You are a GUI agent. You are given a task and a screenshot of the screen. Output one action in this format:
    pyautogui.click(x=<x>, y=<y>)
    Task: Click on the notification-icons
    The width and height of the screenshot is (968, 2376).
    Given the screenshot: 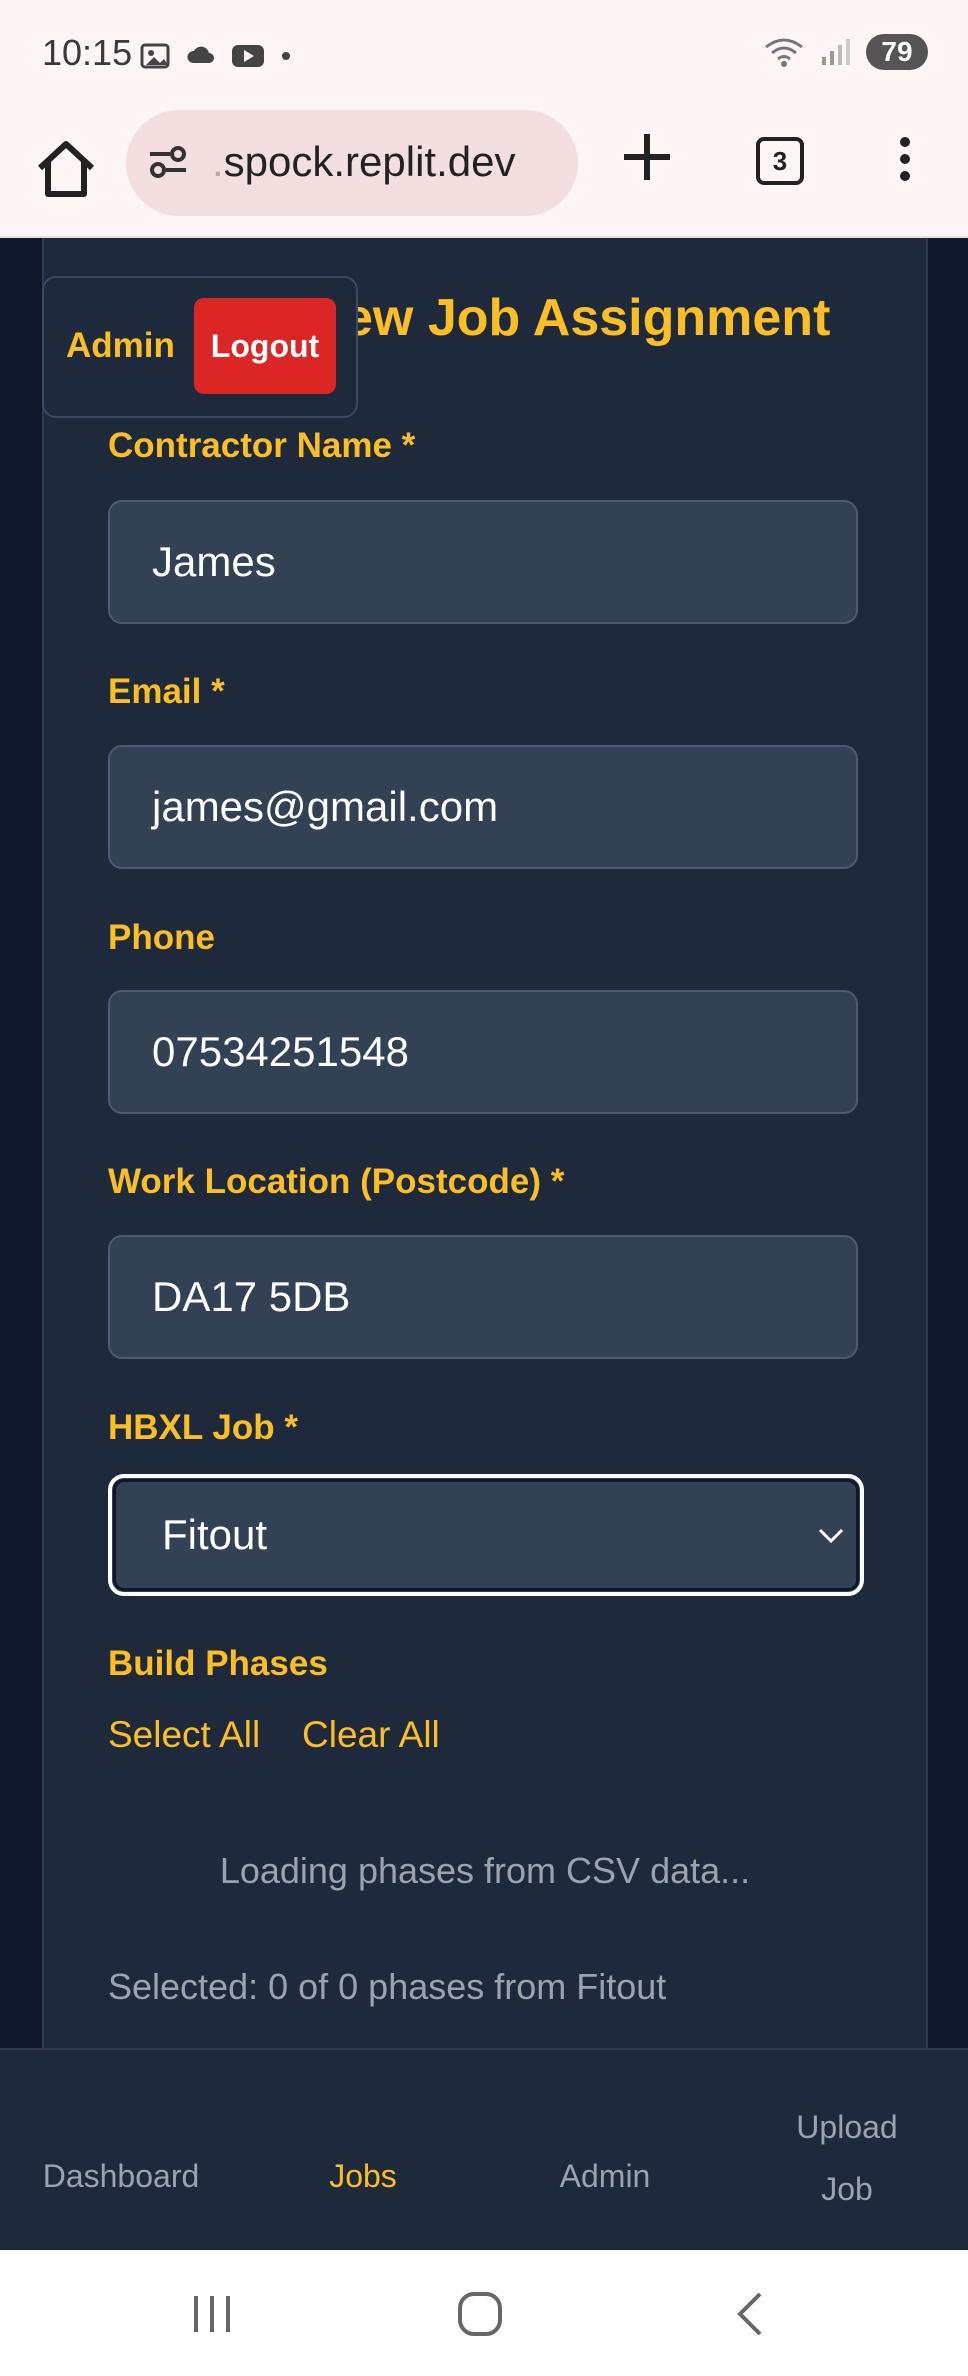 What is the action you would take?
    pyautogui.click(x=216, y=56)
    